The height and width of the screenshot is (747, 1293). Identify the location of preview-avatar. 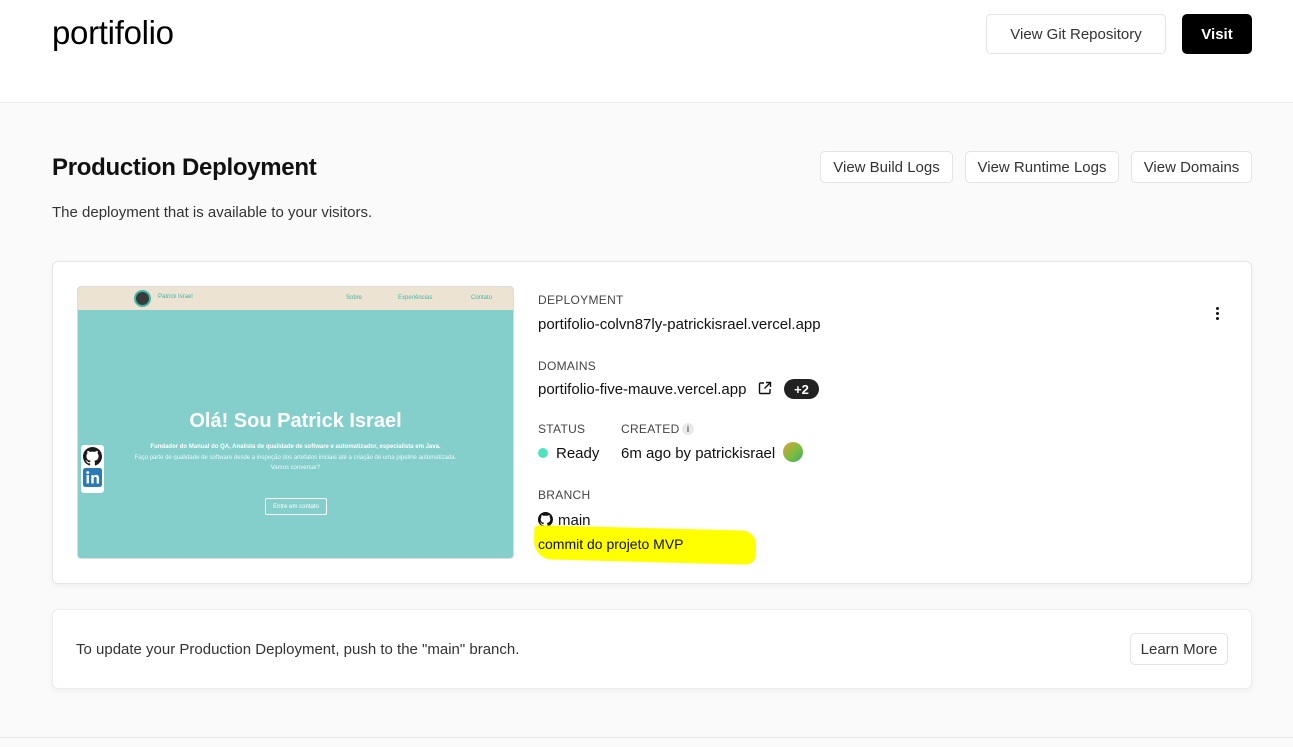
(142, 298).